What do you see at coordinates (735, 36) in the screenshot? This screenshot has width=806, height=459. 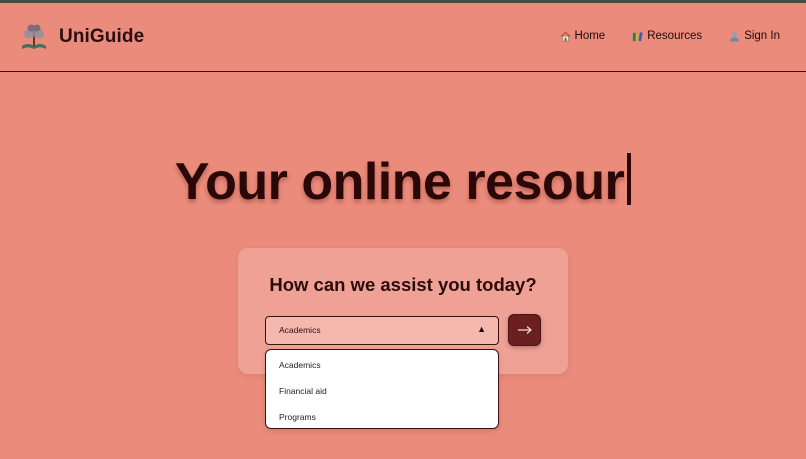 I see `user-icon` at bounding box center [735, 36].